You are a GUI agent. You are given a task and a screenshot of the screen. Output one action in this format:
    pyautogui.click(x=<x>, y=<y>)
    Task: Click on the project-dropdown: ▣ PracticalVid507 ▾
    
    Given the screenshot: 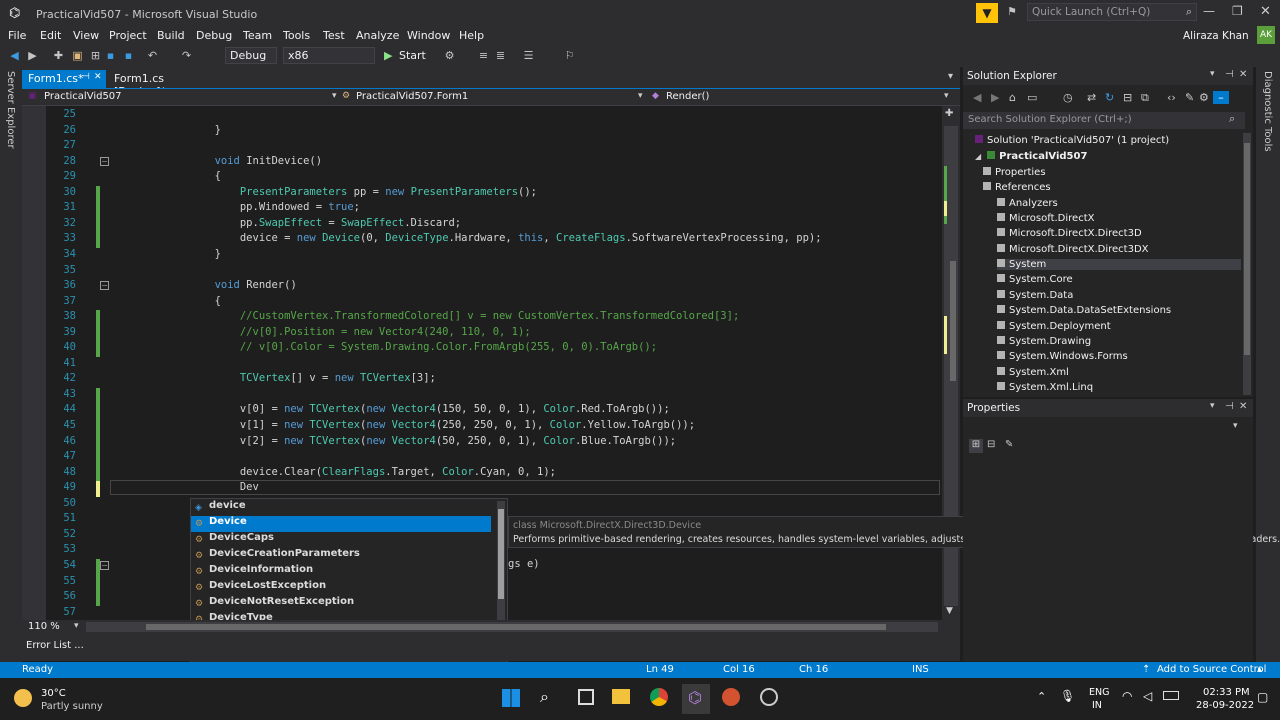 What is the action you would take?
    pyautogui.click(x=183, y=97)
    